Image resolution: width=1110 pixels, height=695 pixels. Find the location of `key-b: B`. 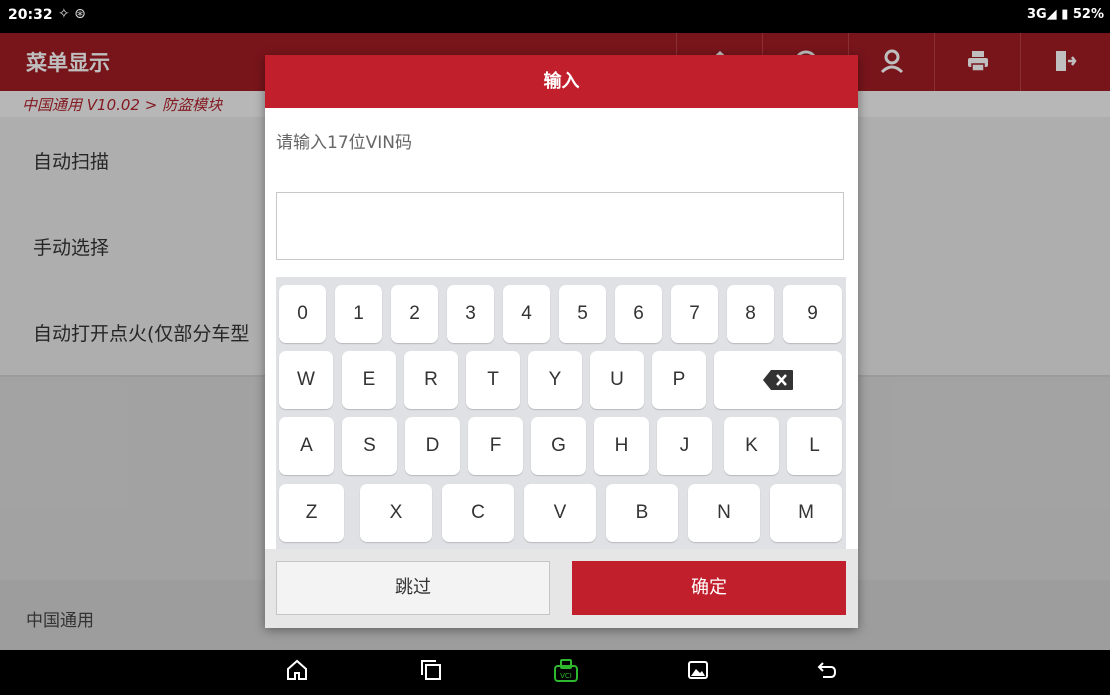

key-b: B is located at coordinates (642, 513).